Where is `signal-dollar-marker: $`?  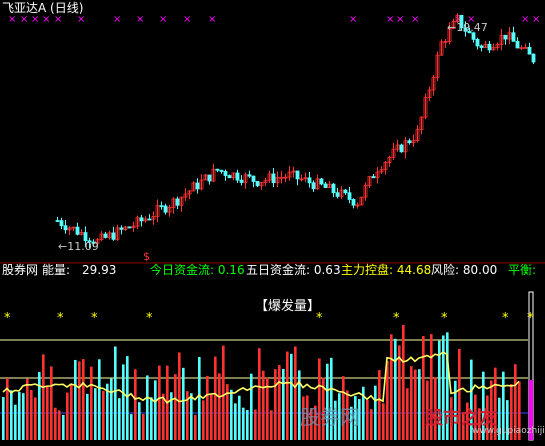
signal-dollar-marker: $ is located at coordinates (146, 256).